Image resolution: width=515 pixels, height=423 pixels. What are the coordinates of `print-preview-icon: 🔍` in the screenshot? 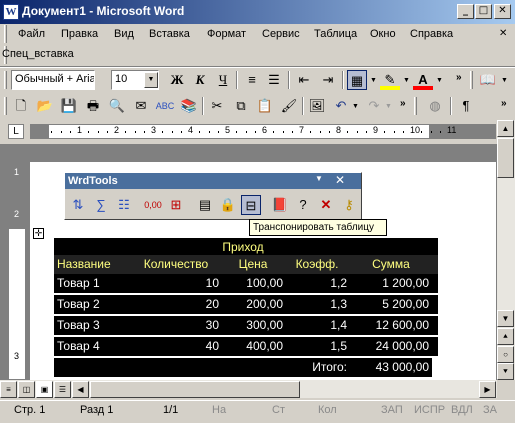 It's located at (117, 106).